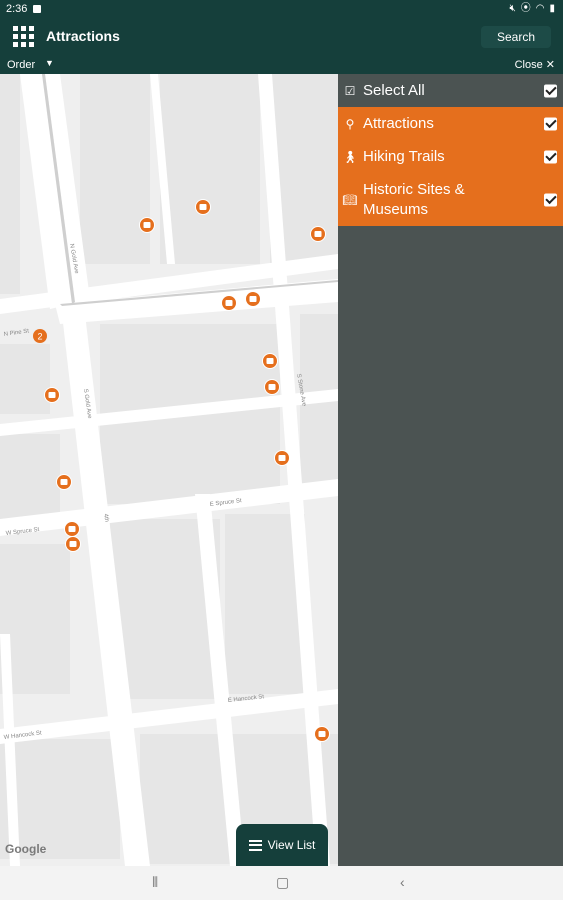 Image resolution: width=563 pixels, height=900 pixels. Describe the element at coordinates (402, 882) in the screenshot. I see `back-icon: ‹` at that location.